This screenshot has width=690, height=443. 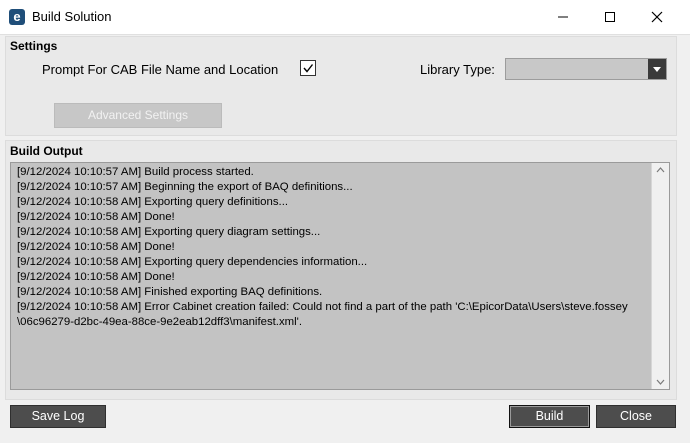 I want to click on prompt-cab-label: Prompt For CAB File Name and Location, so click(x=160, y=69).